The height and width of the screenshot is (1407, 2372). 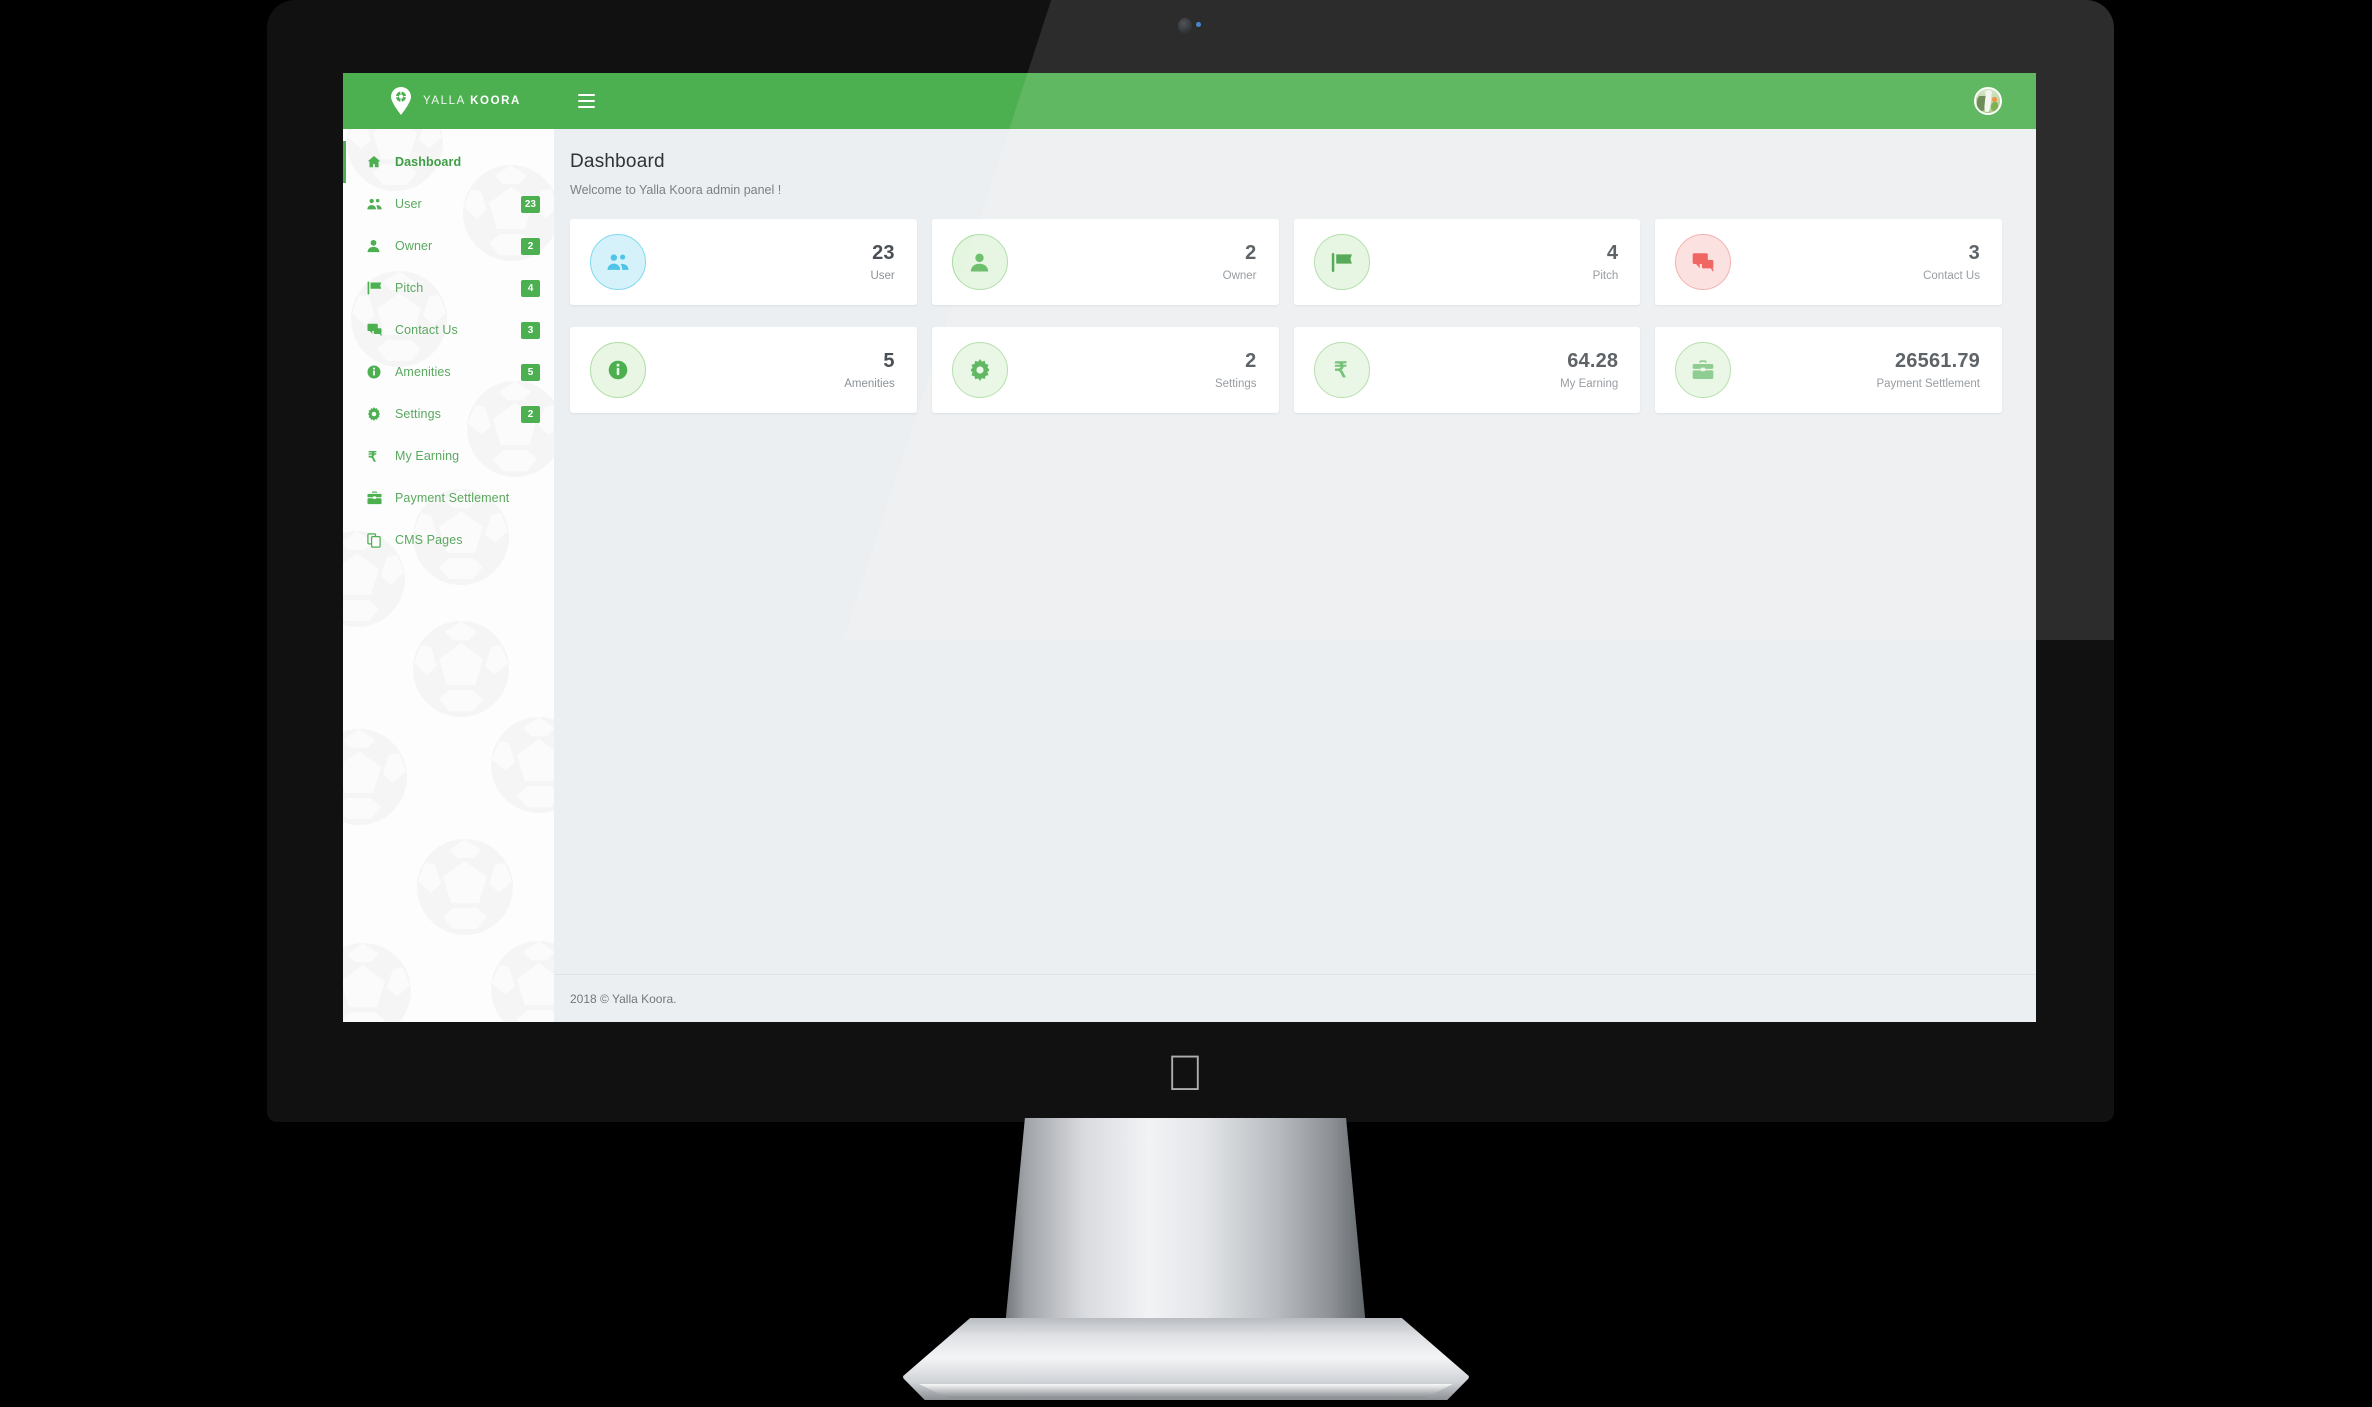 What do you see at coordinates (448, 414) in the screenshot?
I see `sidebar-item-settings: Settings 2` at bounding box center [448, 414].